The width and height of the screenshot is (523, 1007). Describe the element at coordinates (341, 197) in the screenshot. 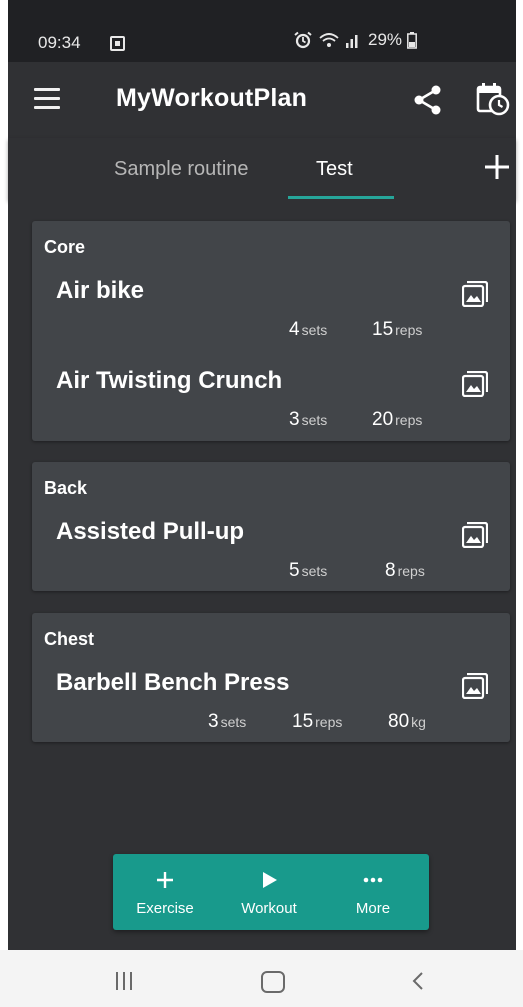

I see `tab-indicator` at that location.